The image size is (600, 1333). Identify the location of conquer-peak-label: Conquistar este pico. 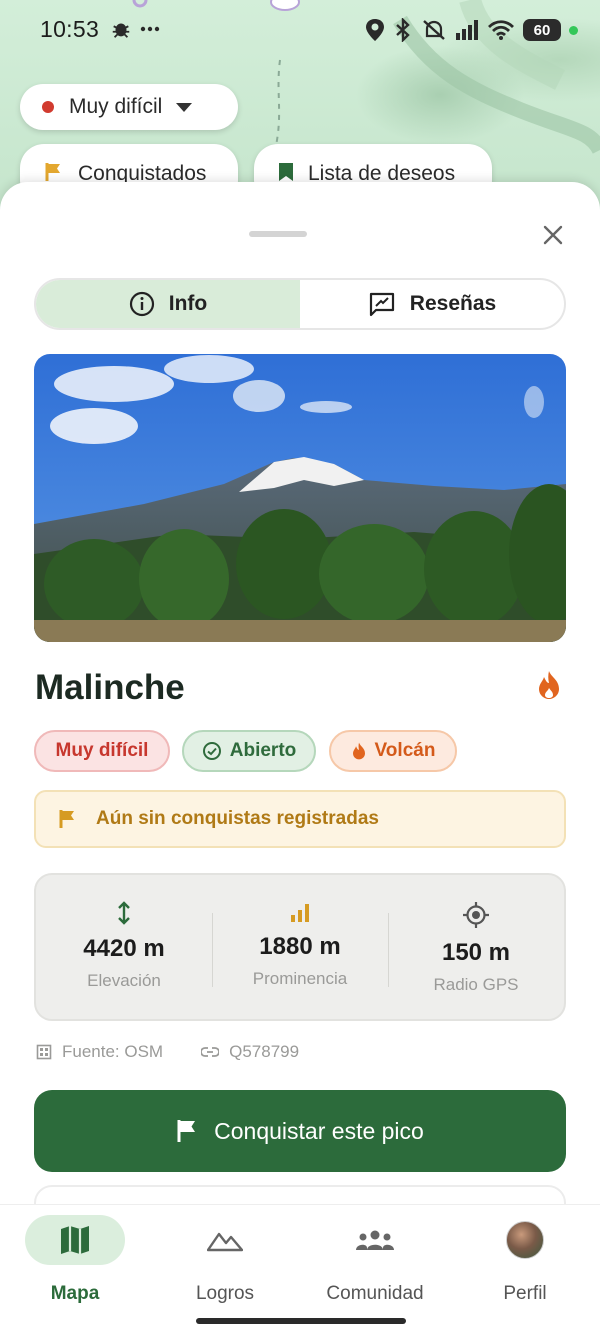
(319, 1130).